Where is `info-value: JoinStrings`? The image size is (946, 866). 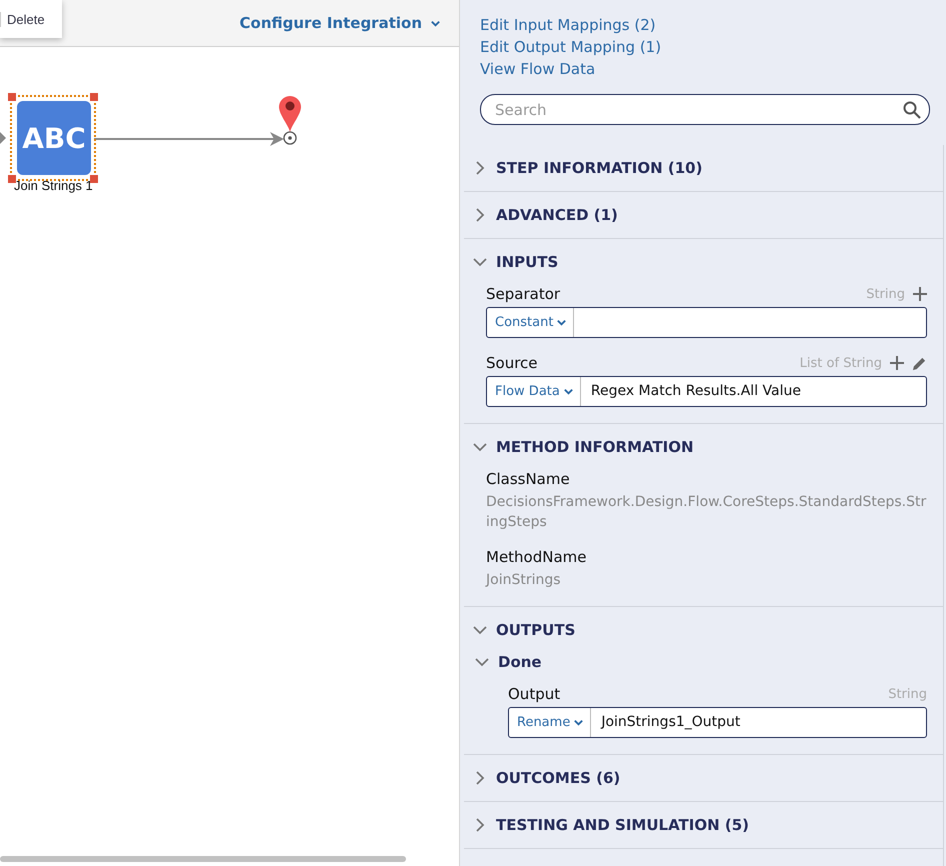 info-value: JoinStrings is located at coordinates (524, 580).